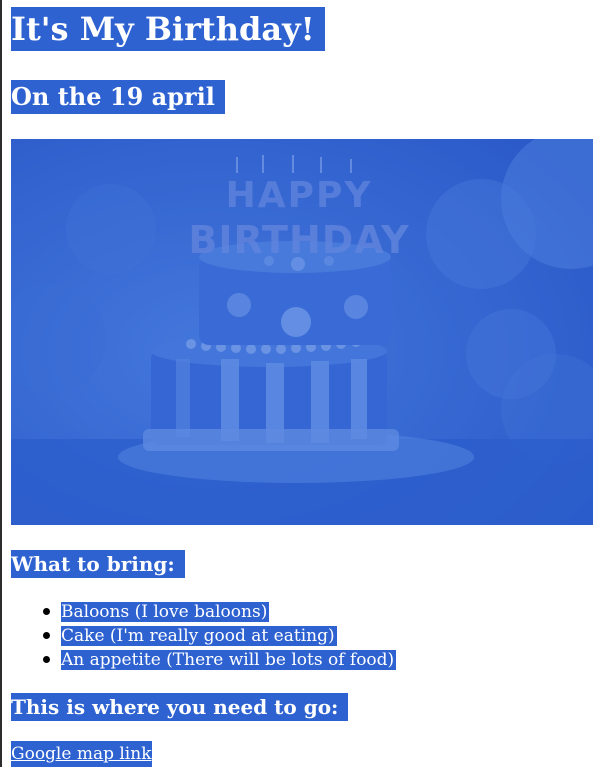 This screenshot has height=767, width=608. Describe the element at coordinates (199, 636) in the screenshot. I see `list-item-text: Cake (I'm really good at eating)` at that location.